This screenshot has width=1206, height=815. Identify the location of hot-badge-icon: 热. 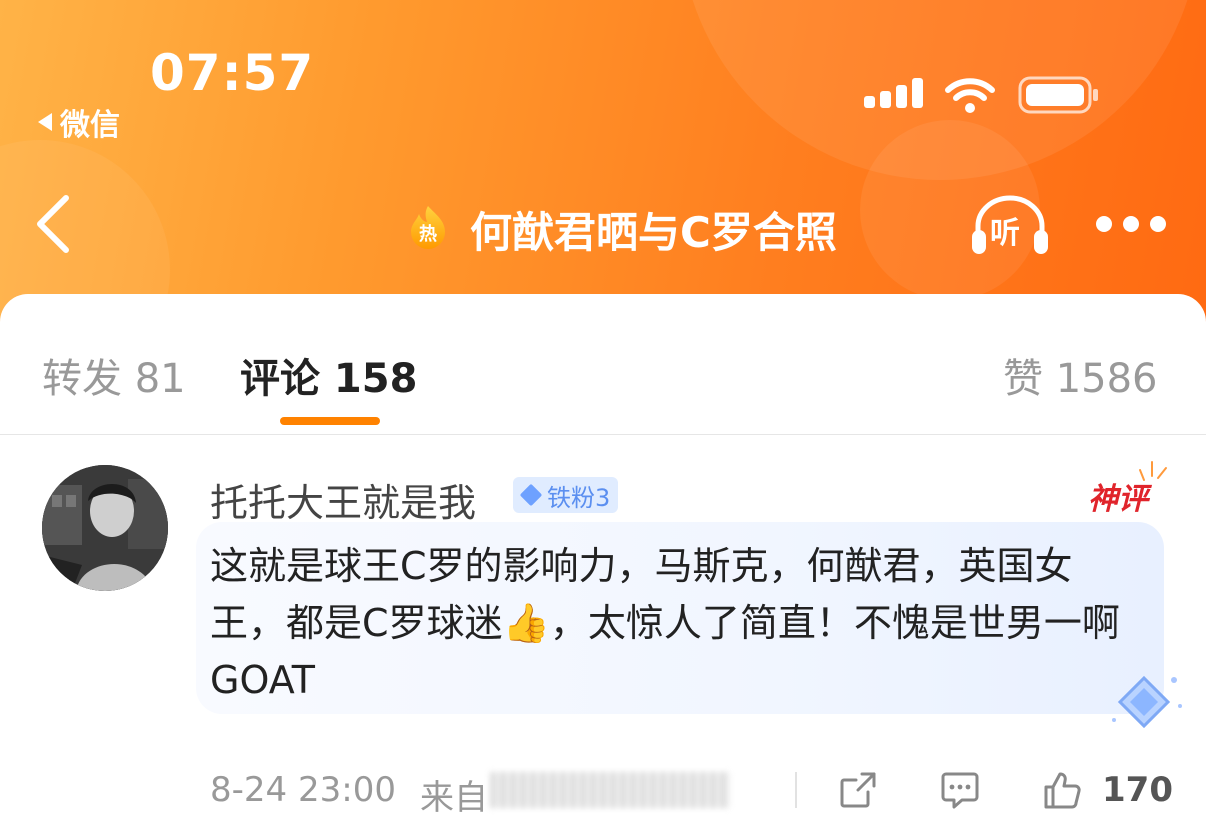
(428, 227).